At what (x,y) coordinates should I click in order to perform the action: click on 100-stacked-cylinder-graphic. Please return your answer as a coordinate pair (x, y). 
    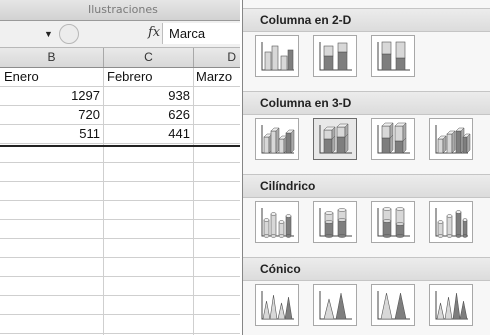
    Looking at the image, I should click on (393, 222).